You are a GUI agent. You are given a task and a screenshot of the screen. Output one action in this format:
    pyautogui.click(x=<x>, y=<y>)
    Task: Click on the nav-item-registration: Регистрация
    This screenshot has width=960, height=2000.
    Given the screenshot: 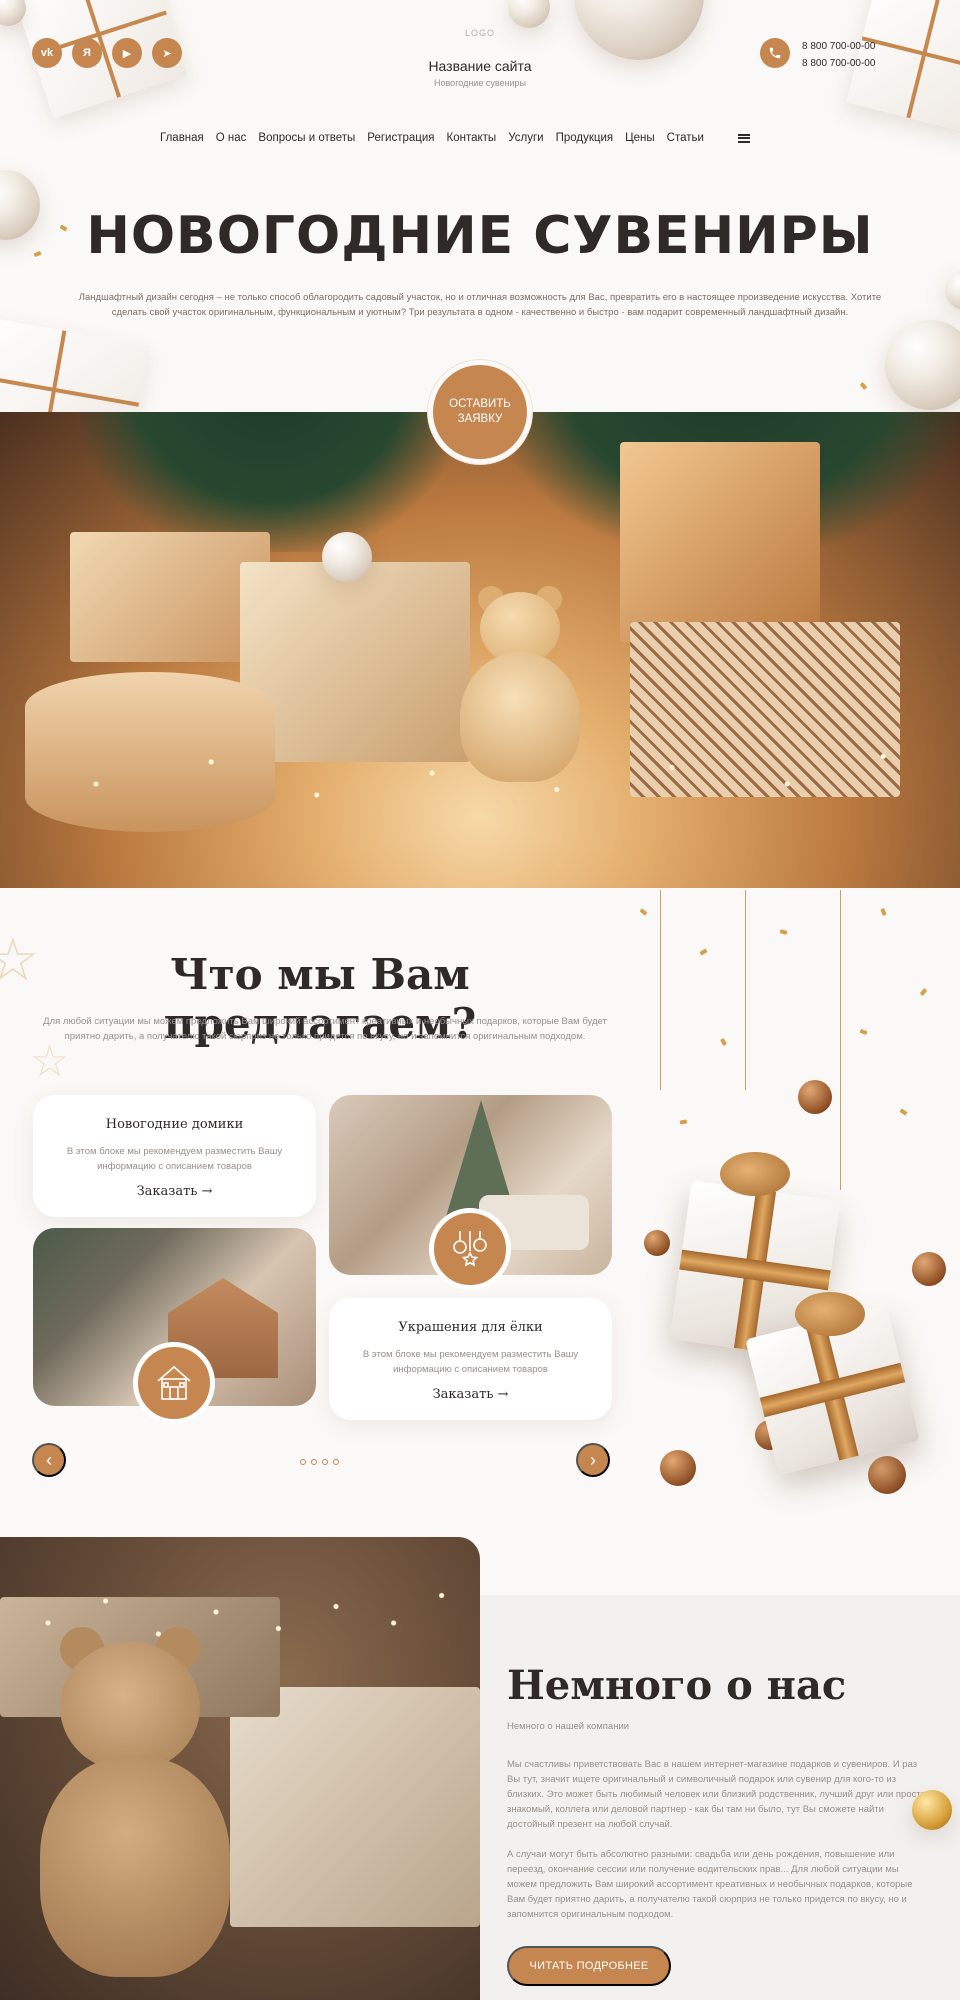 What is the action you would take?
    pyautogui.click(x=400, y=138)
    